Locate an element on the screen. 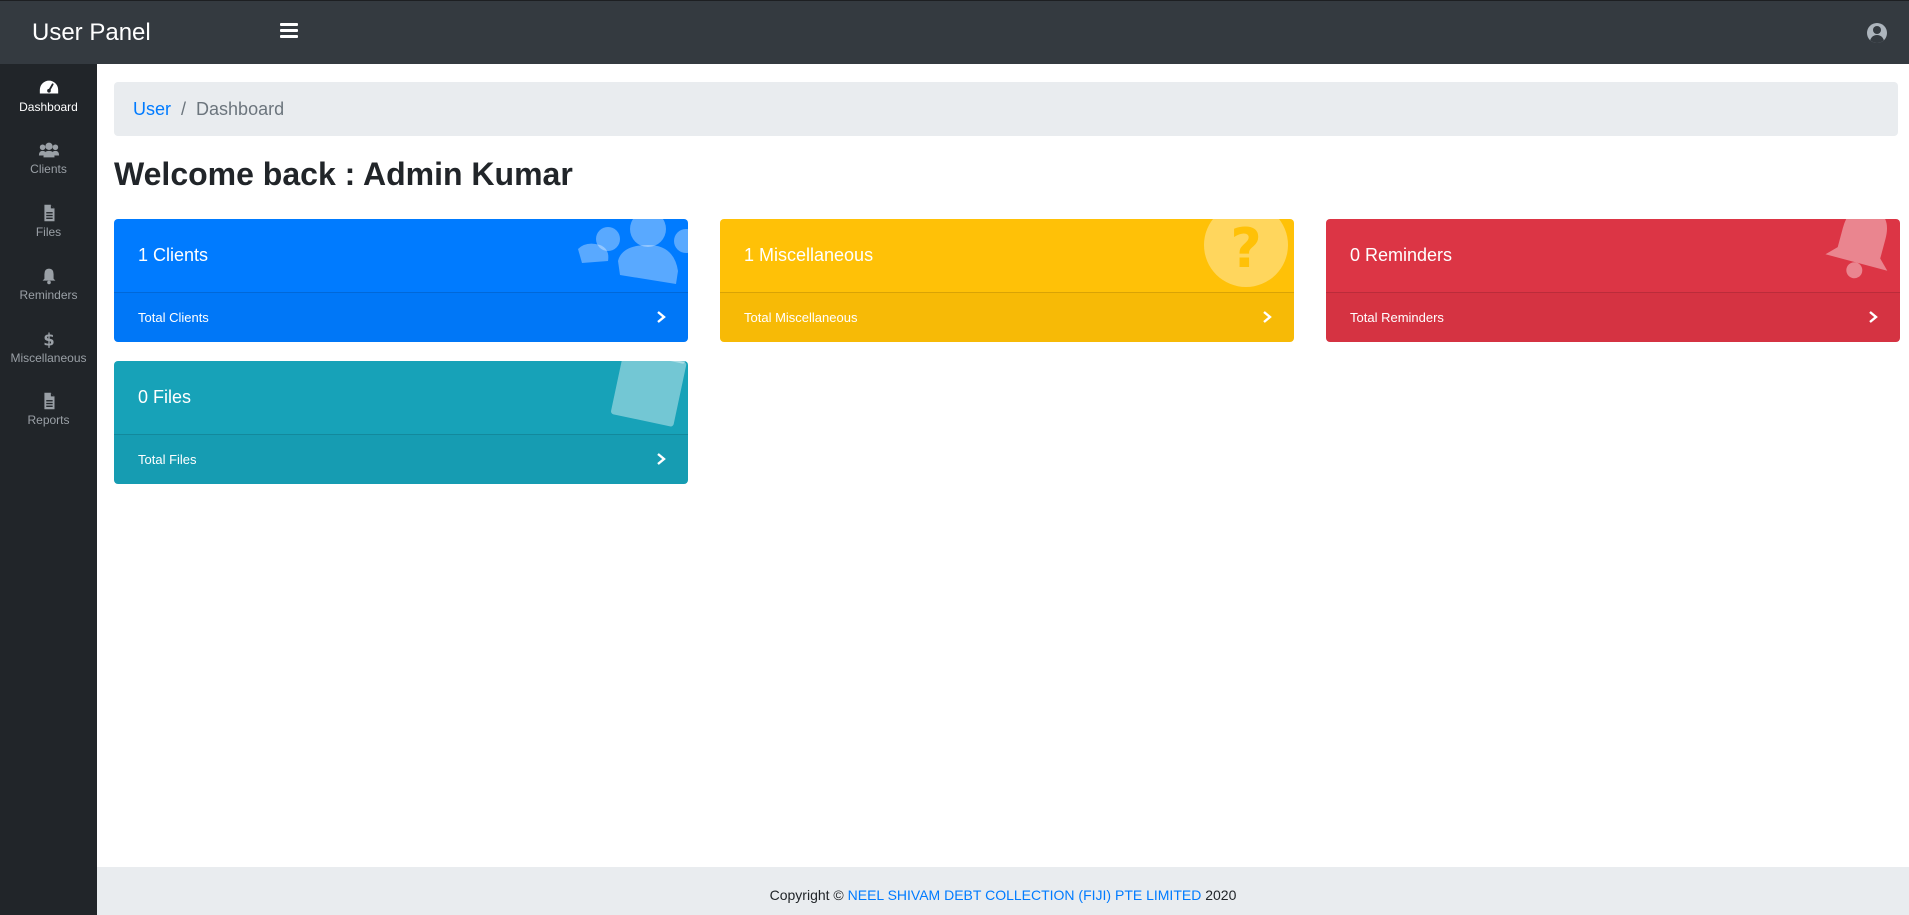 The image size is (1909, 915). sidebar-item-reminders: Reminders is located at coordinates (48, 294).